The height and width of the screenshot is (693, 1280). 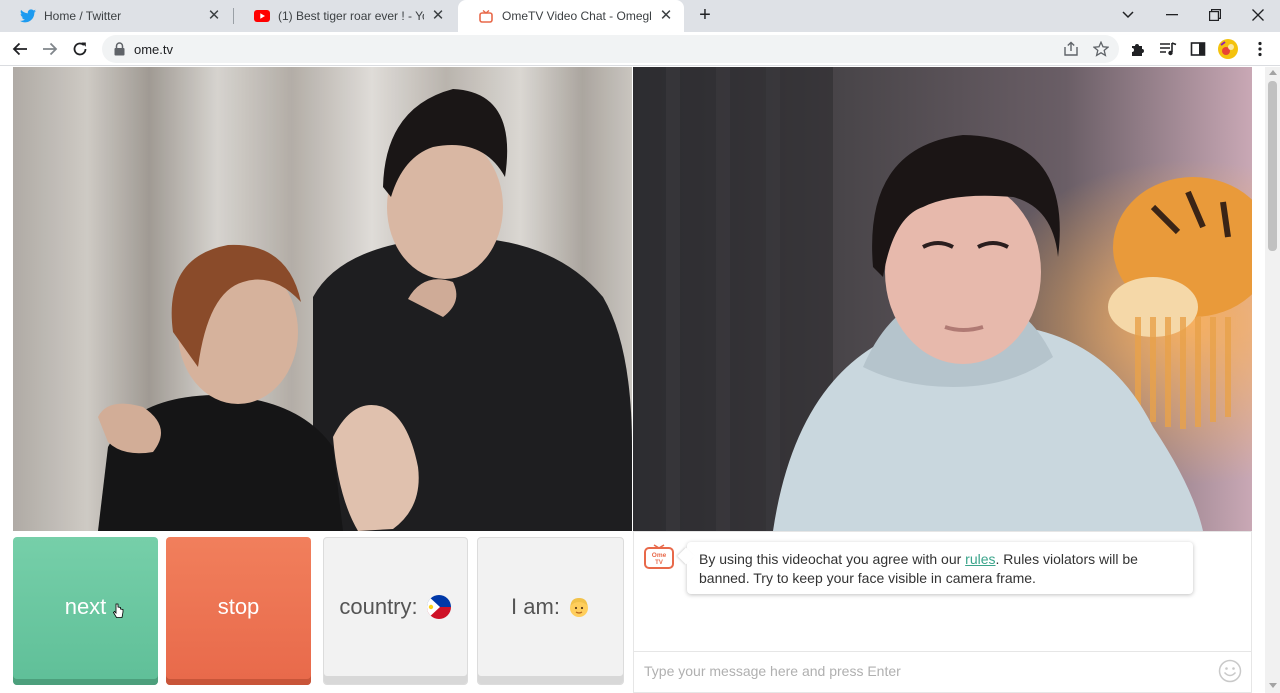 I want to click on country-selector: country:, so click(x=395, y=611).